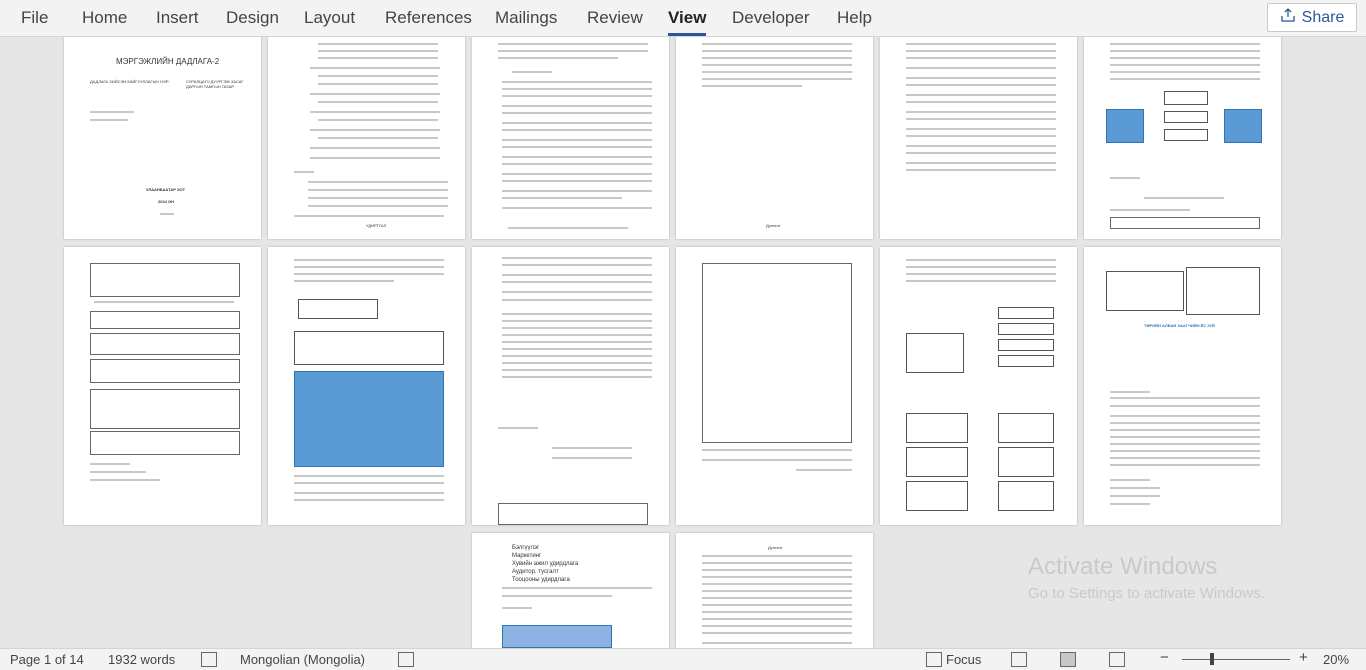  Describe the element at coordinates (130, 81) in the screenshot. I see `page1-org-left: ДАДЛАГА ХИЙСЭН БАЙГУУЛЛАГЫН НЭР:` at that location.